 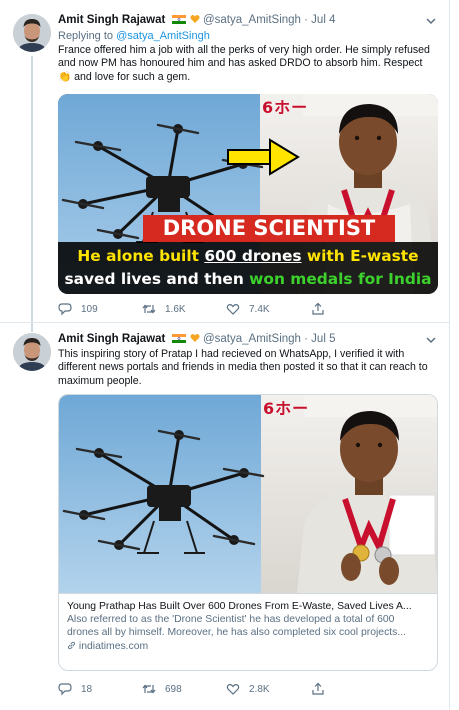 What do you see at coordinates (113, 646) in the screenshot?
I see `card-domain-text: indiatimes.com` at bounding box center [113, 646].